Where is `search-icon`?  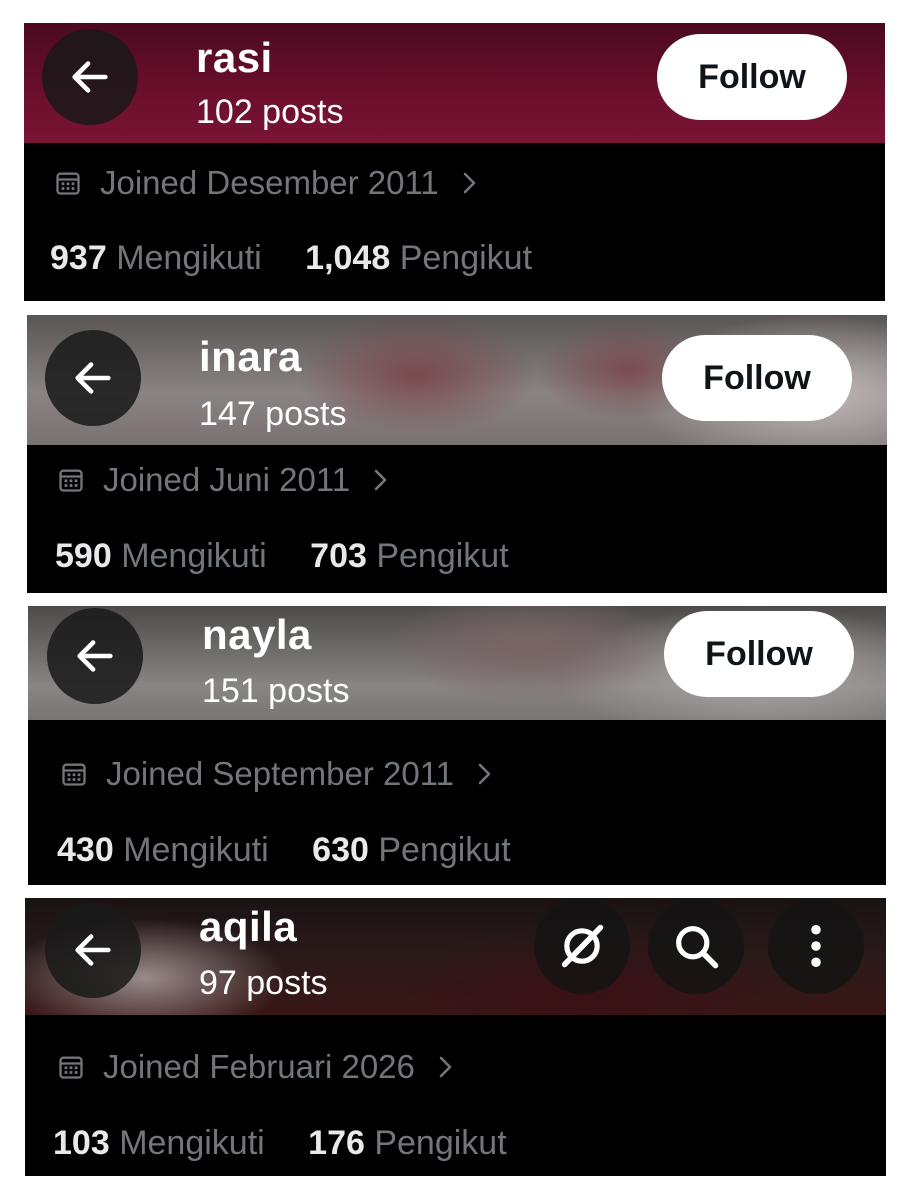
search-icon is located at coordinates (697, 947).